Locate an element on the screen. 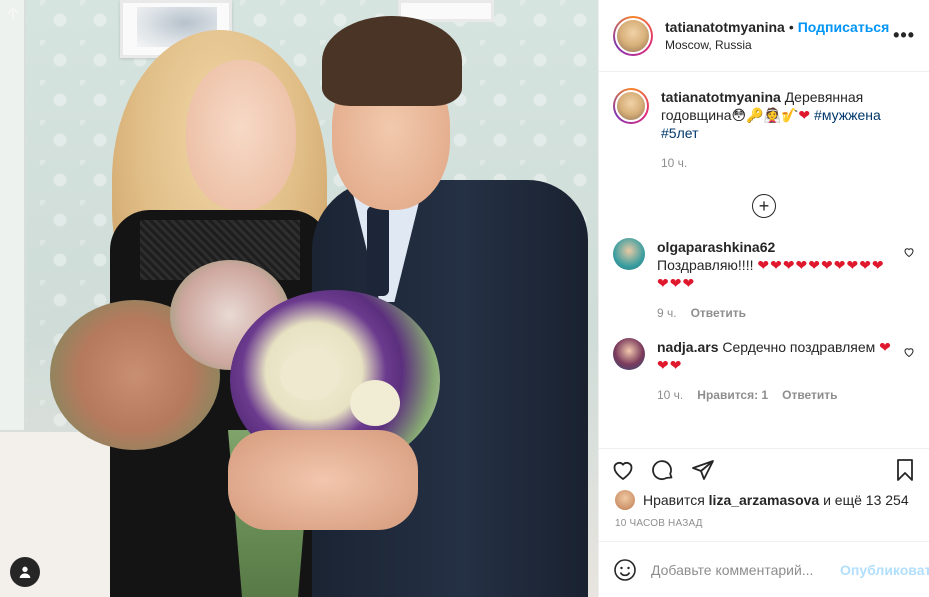 The image size is (929, 597). user-icon is located at coordinates (25, 572).